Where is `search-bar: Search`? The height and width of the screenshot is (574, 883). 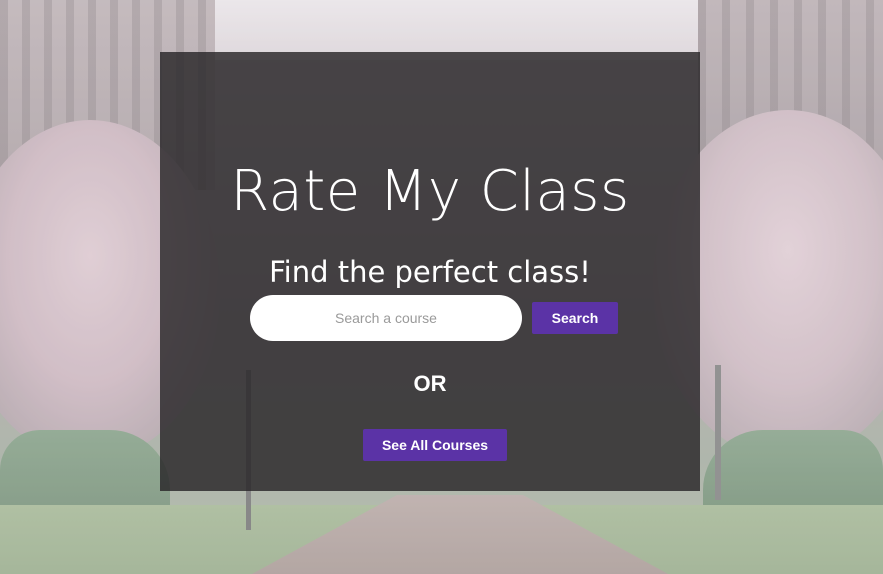 search-bar: Search is located at coordinates (440, 319).